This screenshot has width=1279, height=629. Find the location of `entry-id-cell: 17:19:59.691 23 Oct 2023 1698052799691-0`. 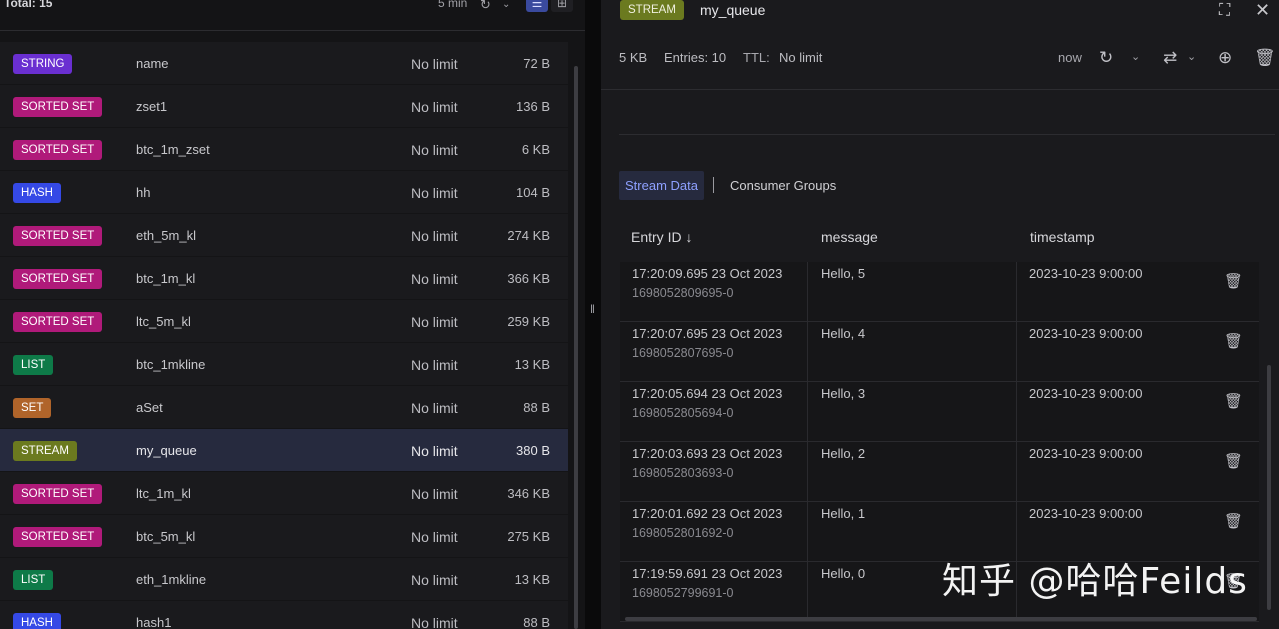

entry-id-cell: 17:19:59.691 23 Oct 2023 1698052799691-0 is located at coordinates (714, 592).